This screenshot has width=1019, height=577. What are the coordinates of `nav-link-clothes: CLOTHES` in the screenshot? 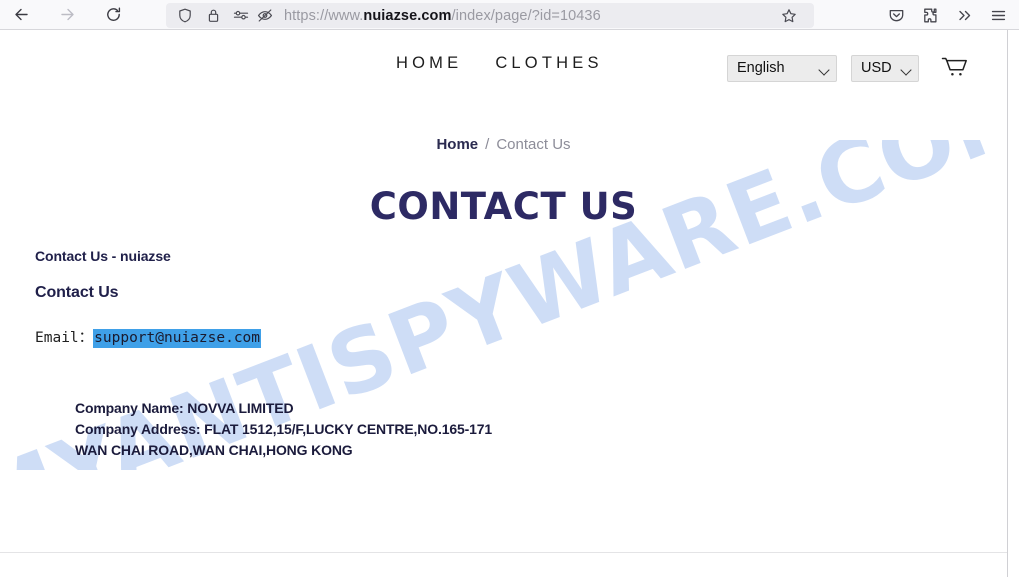 It's located at (548, 63).